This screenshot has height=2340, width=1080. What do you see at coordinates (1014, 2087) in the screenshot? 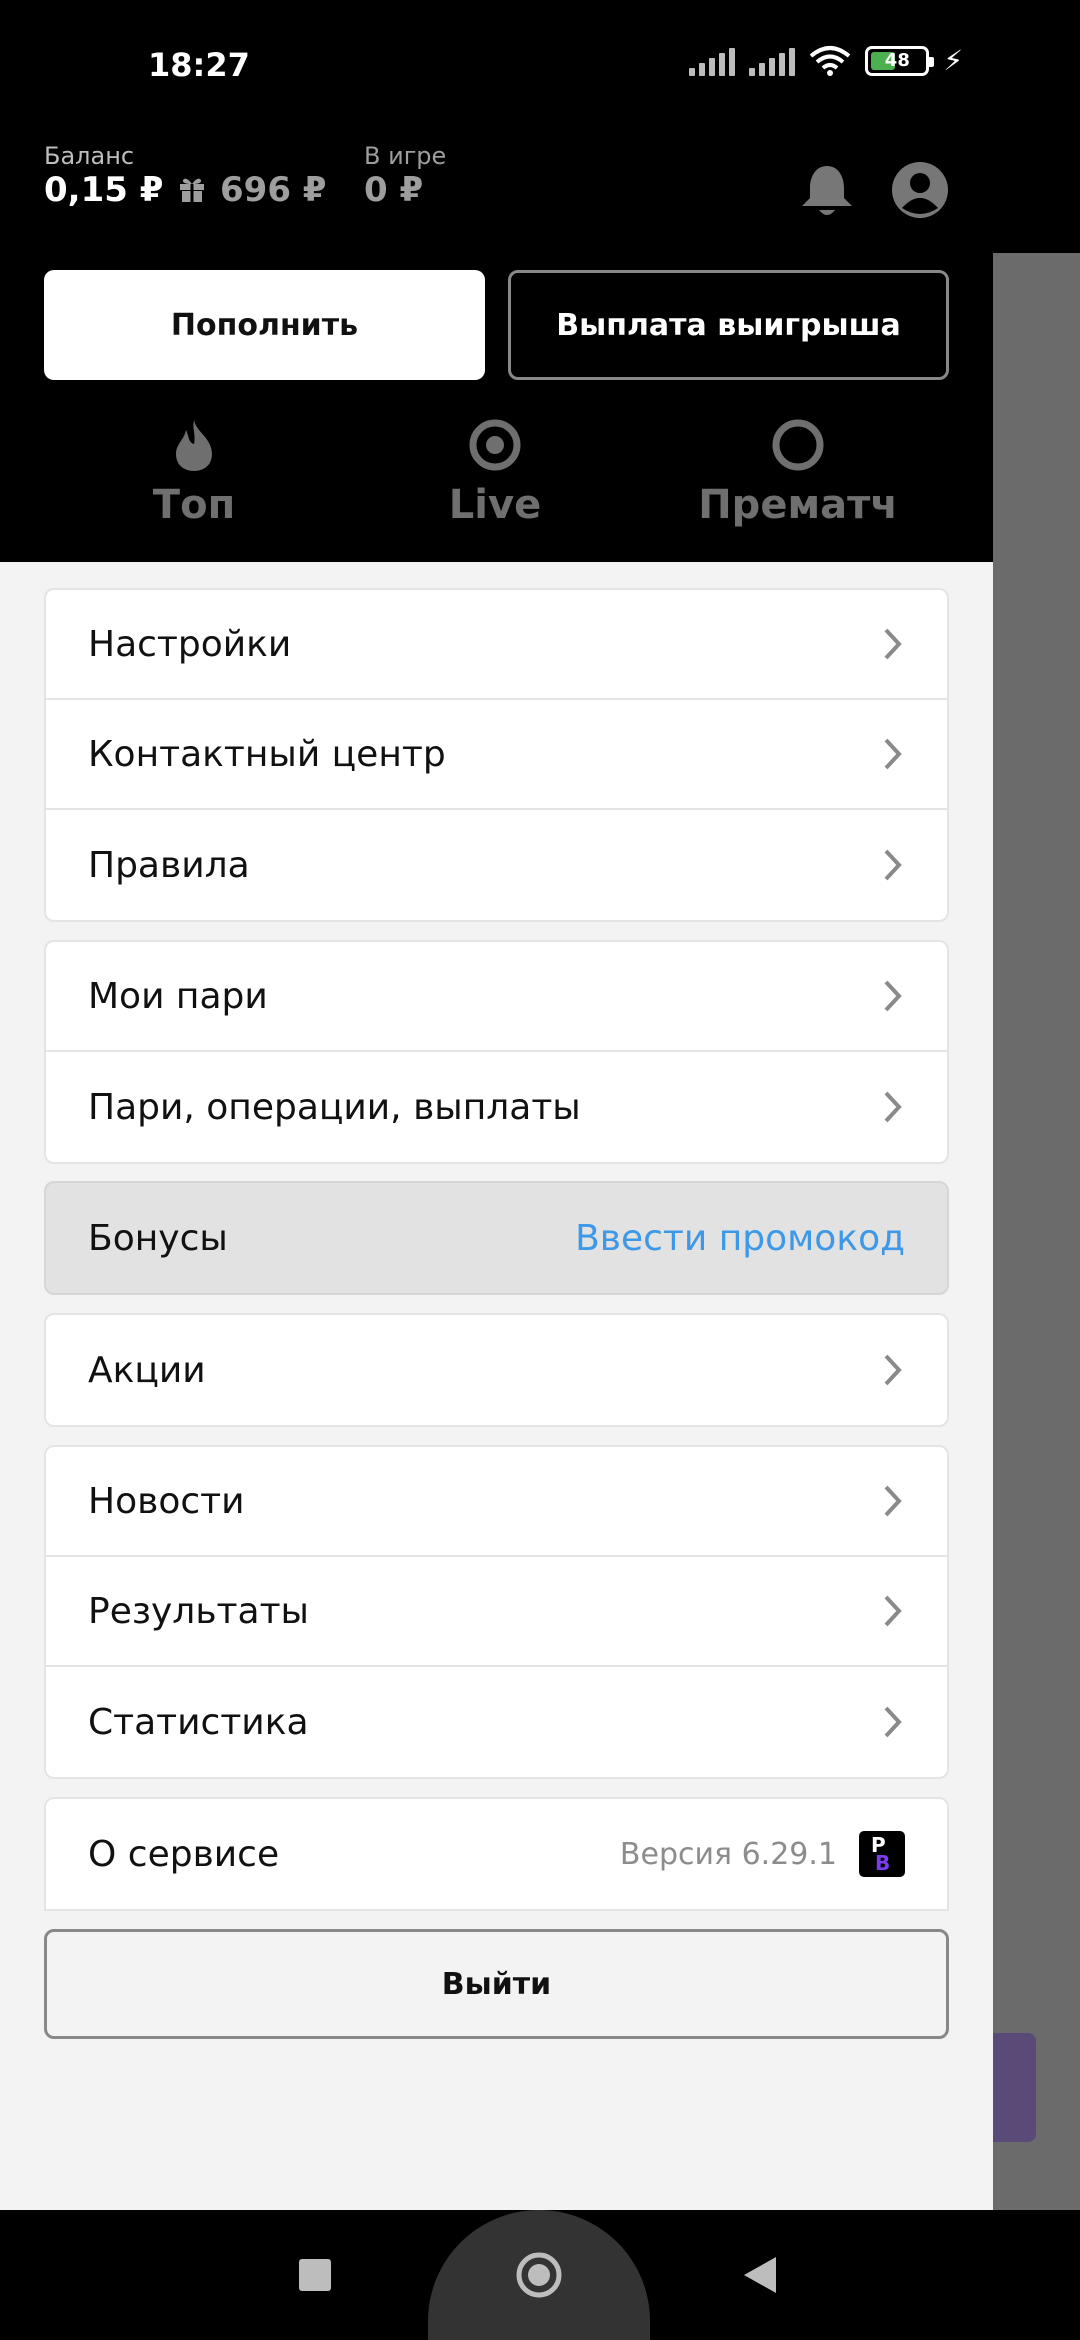
I see `partial-button` at bounding box center [1014, 2087].